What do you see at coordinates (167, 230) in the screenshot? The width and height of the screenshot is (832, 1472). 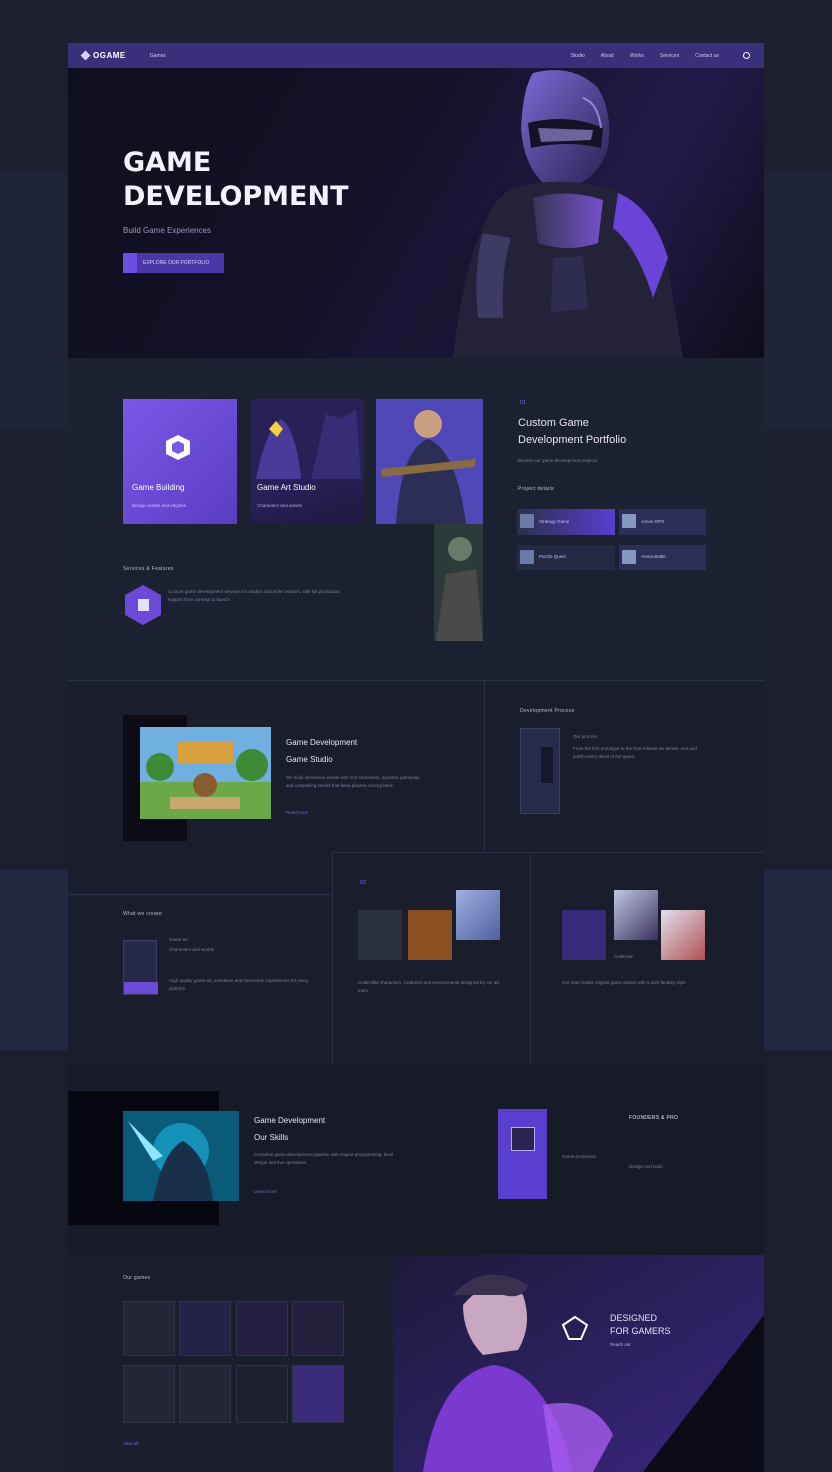 I see `hero-subtitle: Build Game Experiences` at bounding box center [167, 230].